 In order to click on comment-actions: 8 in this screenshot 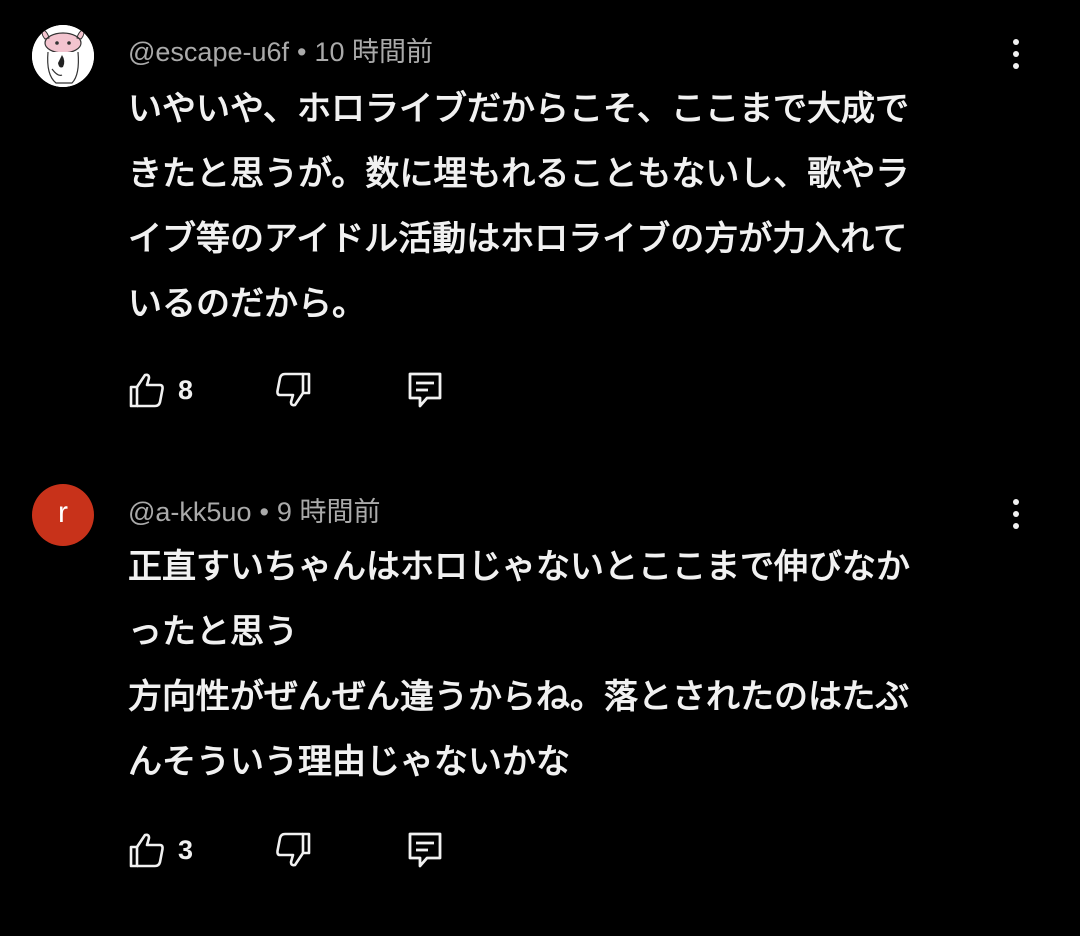, I will do `click(298, 390)`.